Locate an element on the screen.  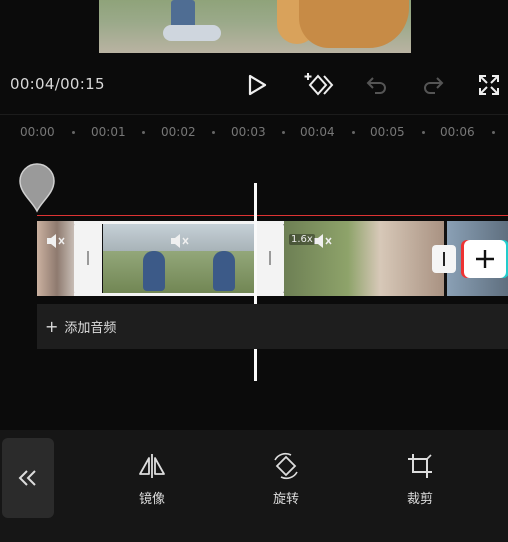
mirror-icon is located at coordinates (152, 466).